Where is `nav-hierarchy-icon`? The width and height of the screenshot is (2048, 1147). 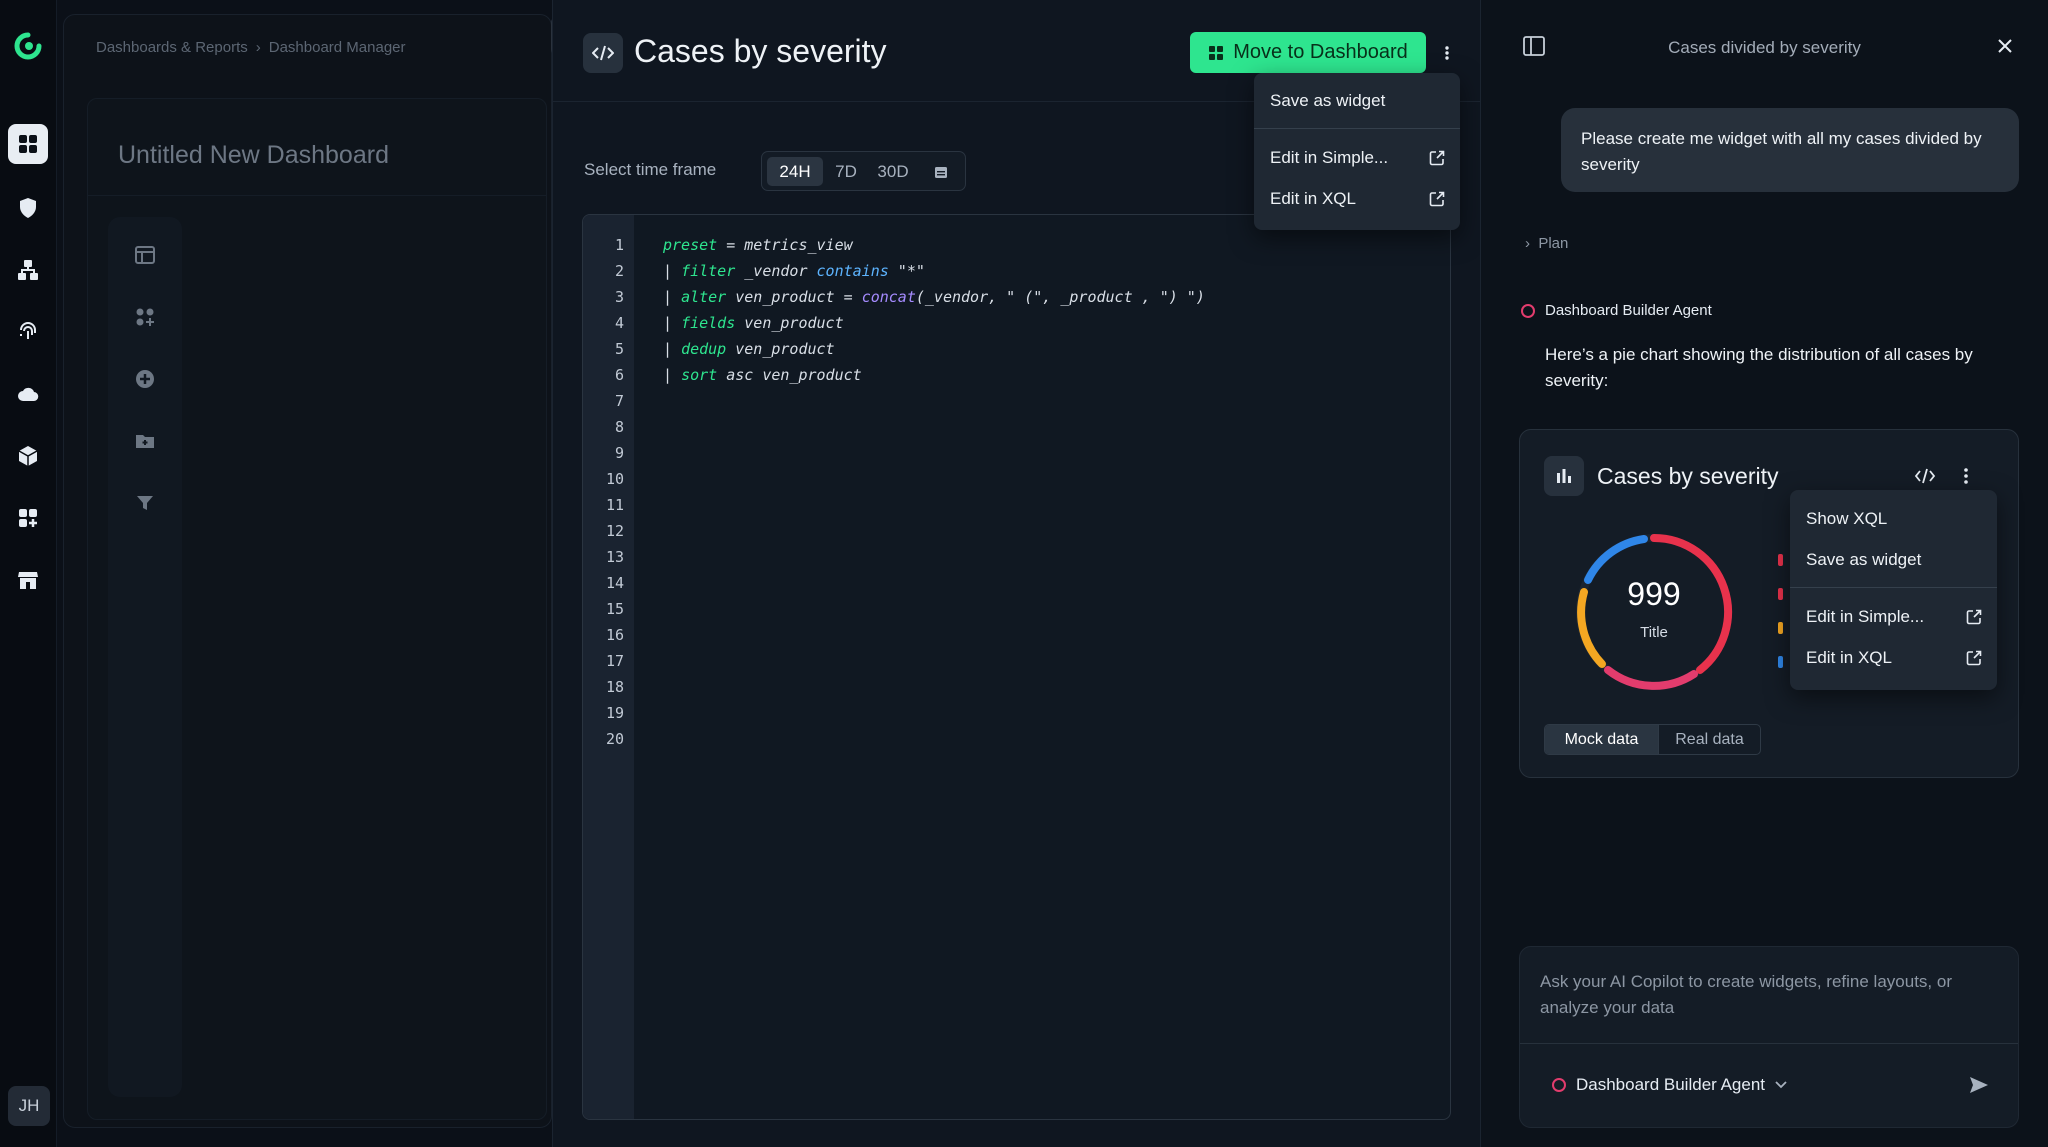
nav-hierarchy-icon is located at coordinates (28, 270).